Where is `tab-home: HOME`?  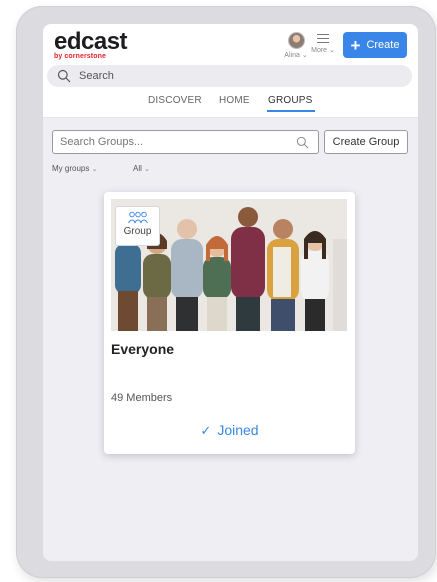 tab-home: HOME is located at coordinates (234, 100).